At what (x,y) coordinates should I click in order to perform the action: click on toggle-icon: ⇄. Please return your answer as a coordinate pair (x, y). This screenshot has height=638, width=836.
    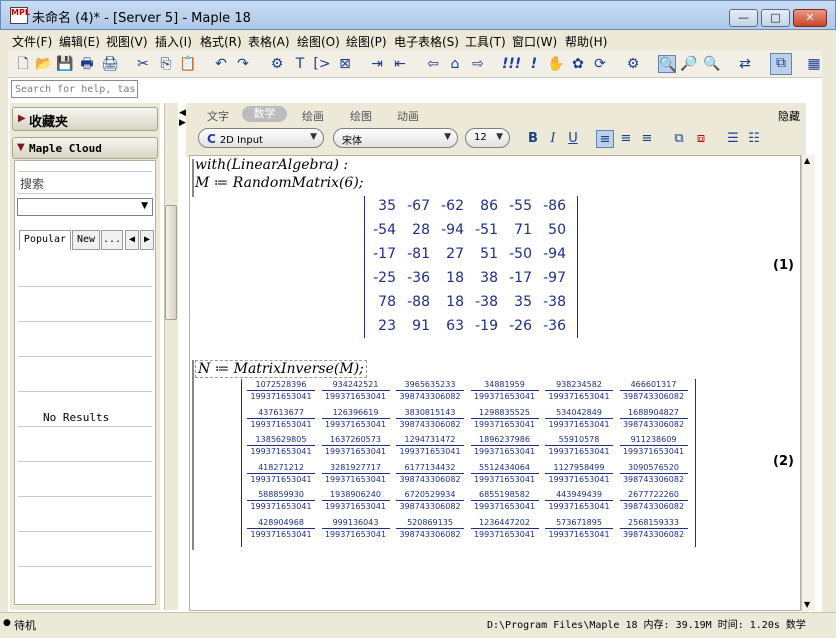
    Looking at the image, I should click on (745, 64).